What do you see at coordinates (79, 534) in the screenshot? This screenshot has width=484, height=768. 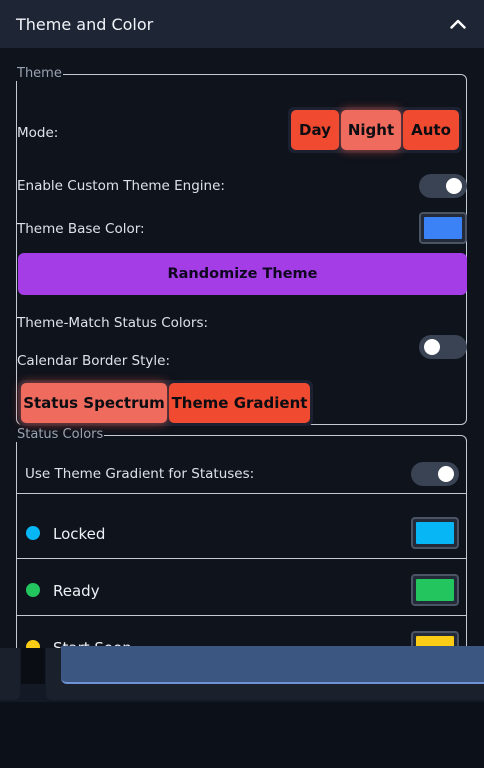 I see `locked-status-name: Locked` at bounding box center [79, 534].